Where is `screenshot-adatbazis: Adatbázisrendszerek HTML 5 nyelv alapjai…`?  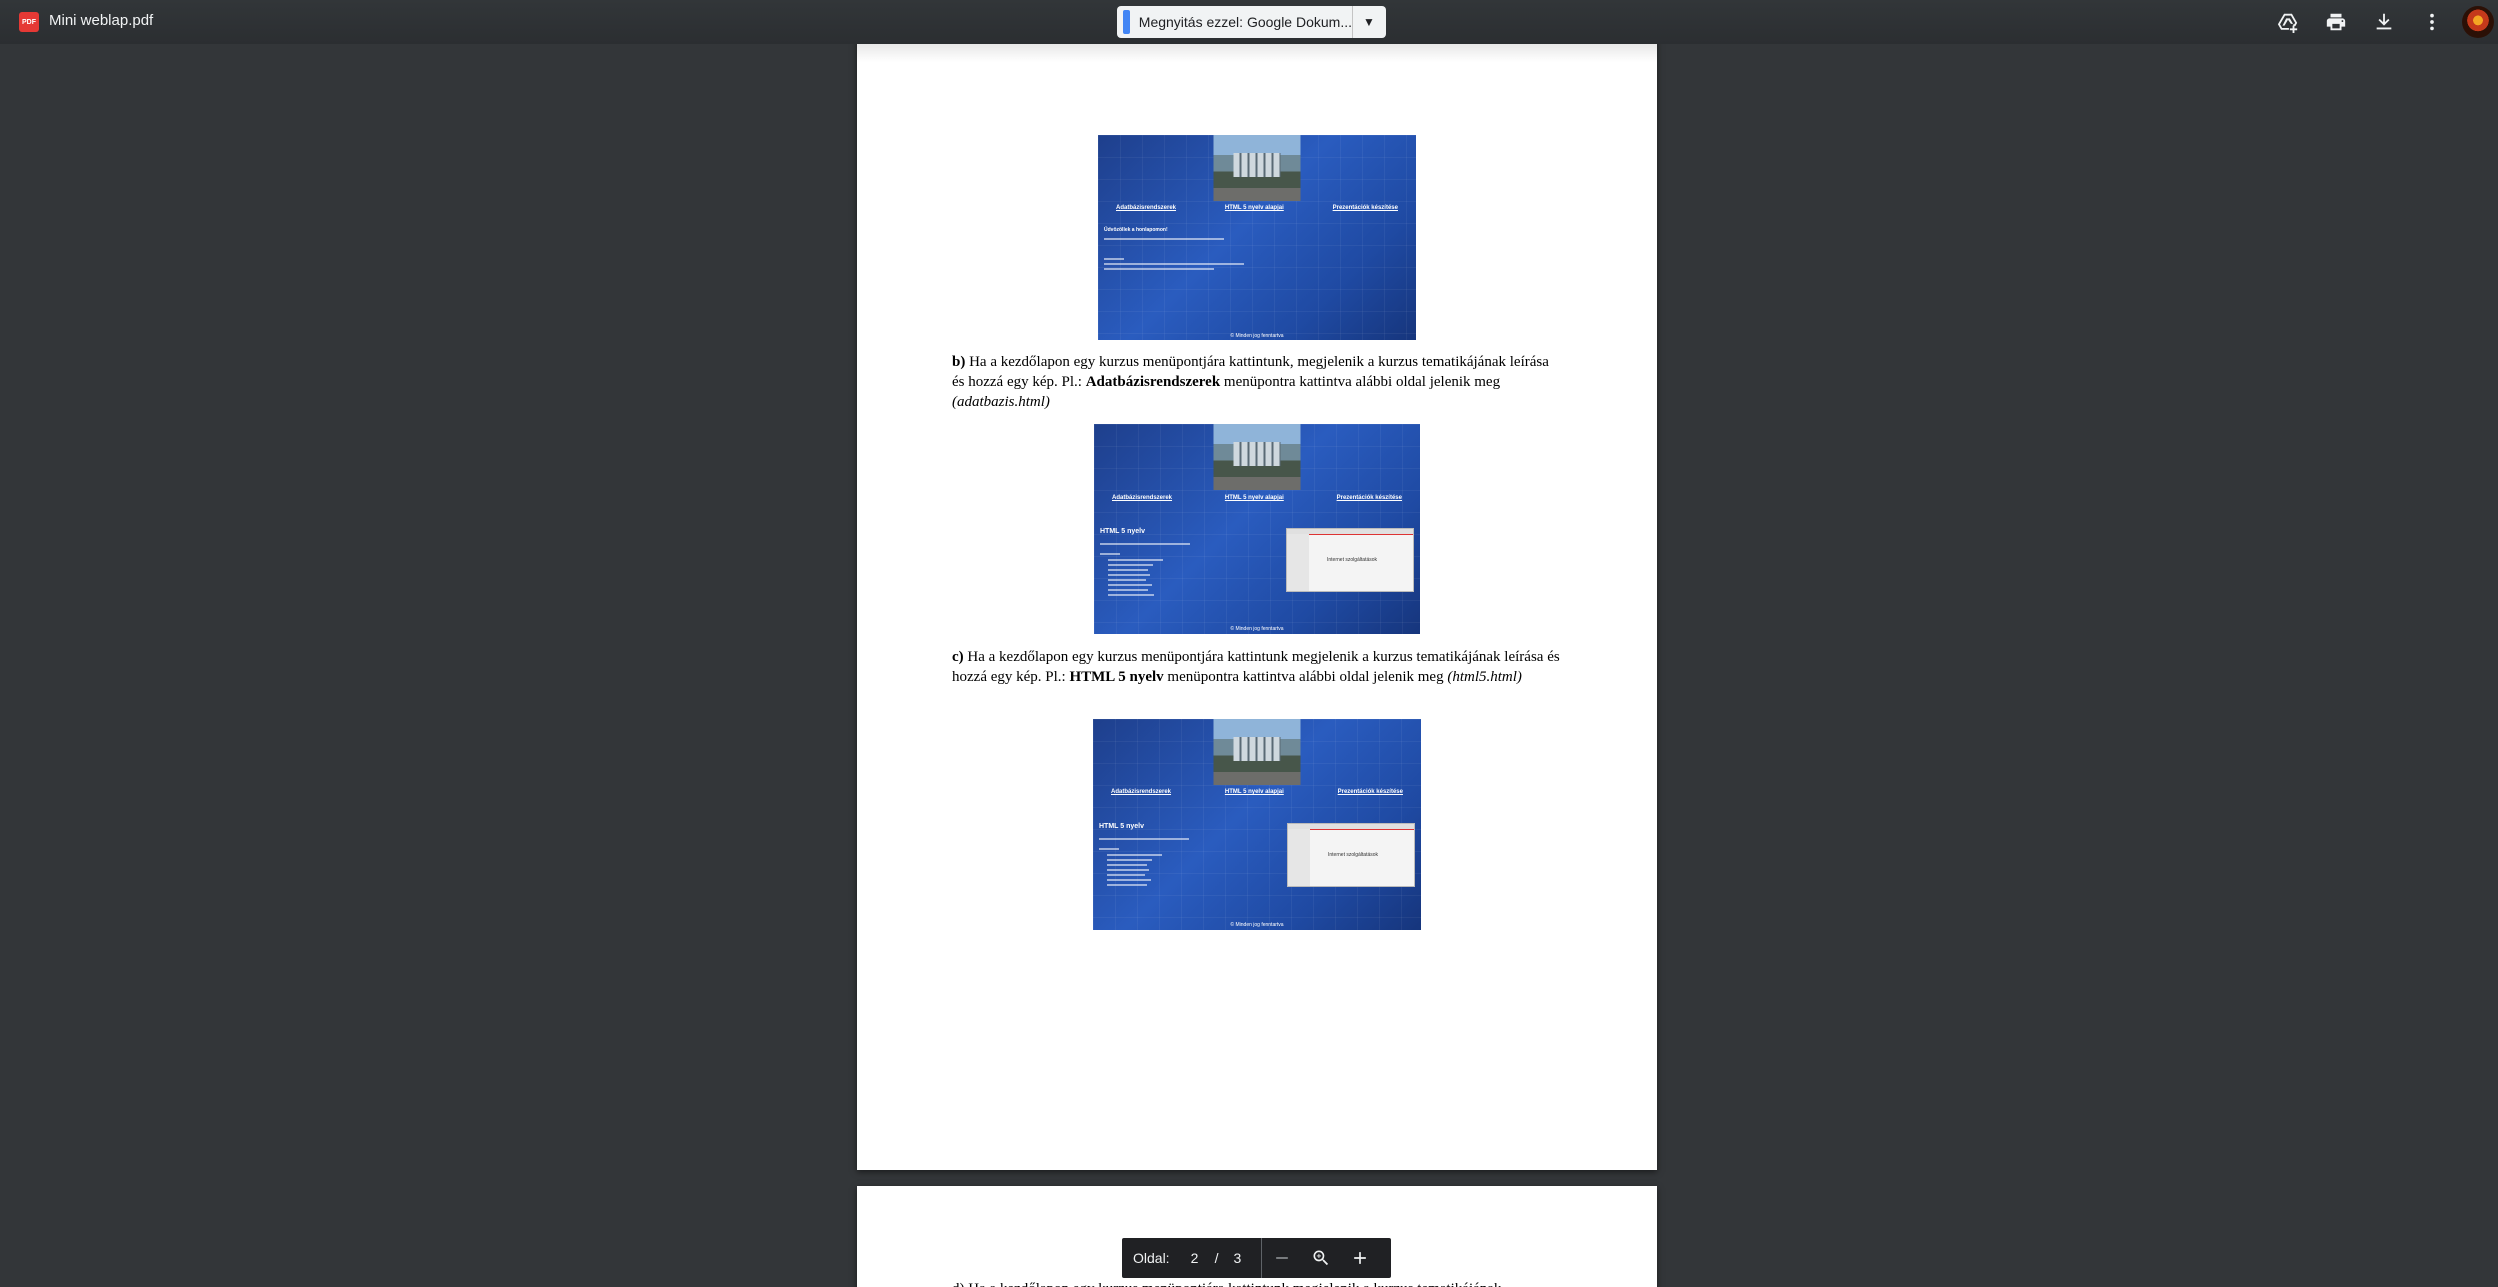 screenshot-adatbazis: Adatbázisrendszerek HTML 5 nyelv alapjai… is located at coordinates (1257, 529).